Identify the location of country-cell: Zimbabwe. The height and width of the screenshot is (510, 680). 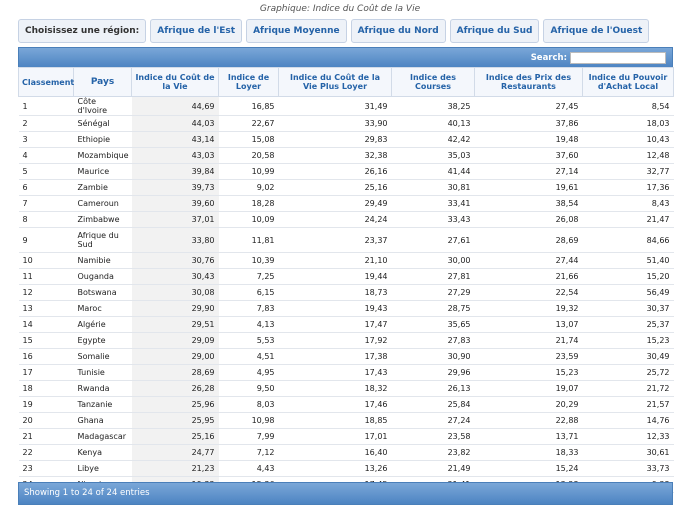
(102, 219).